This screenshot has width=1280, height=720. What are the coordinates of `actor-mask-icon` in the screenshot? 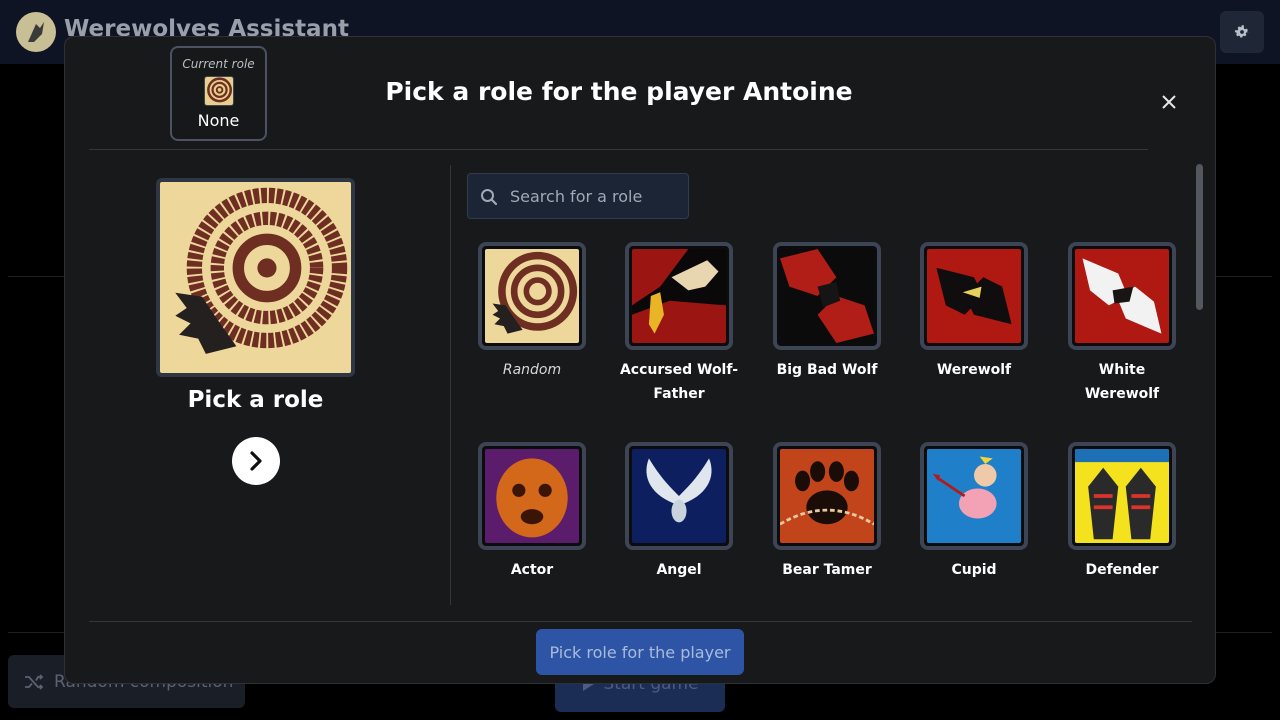 It's located at (532, 496).